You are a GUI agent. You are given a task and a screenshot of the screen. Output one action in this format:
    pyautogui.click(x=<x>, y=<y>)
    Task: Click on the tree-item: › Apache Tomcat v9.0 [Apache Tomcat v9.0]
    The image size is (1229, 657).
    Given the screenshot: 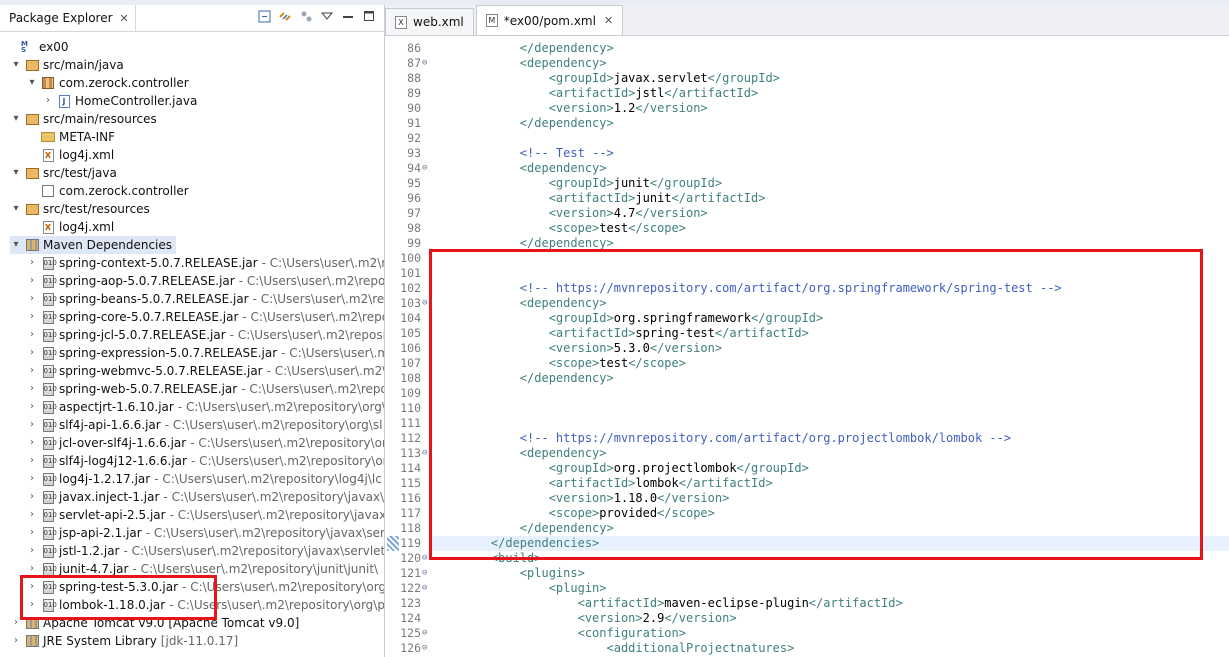 What is the action you would take?
    pyautogui.click(x=154, y=623)
    